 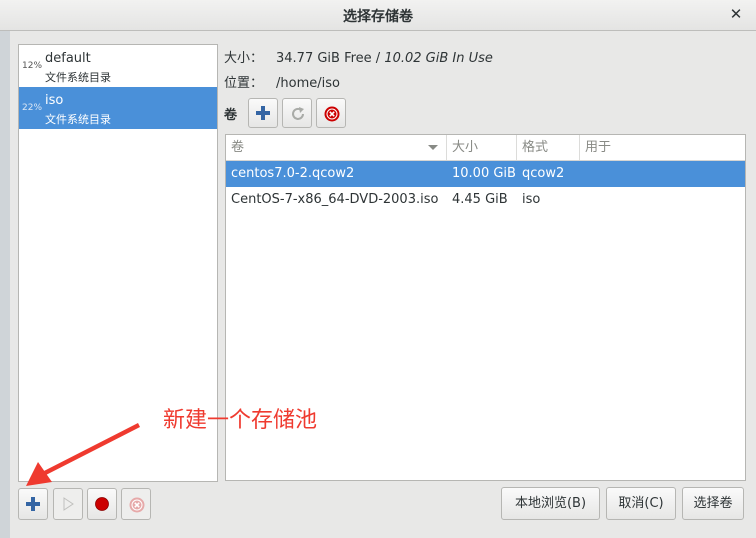 I want to click on volume-name: CentOS-7-x86_64-DVD-2003.iso, so click(x=335, y=199).